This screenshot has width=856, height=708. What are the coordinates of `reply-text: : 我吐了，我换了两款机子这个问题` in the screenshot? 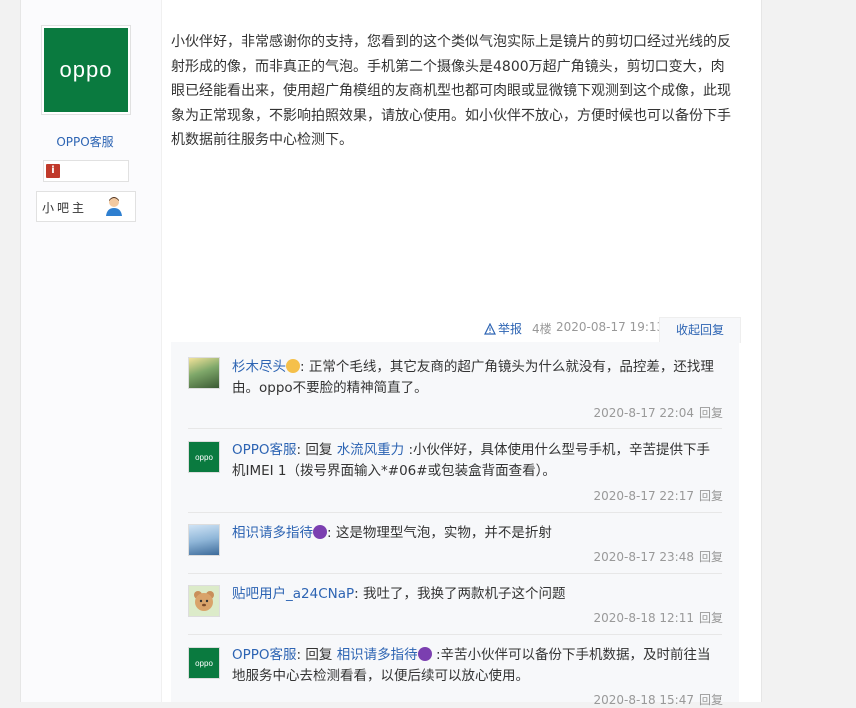 It's located at (460, 594).